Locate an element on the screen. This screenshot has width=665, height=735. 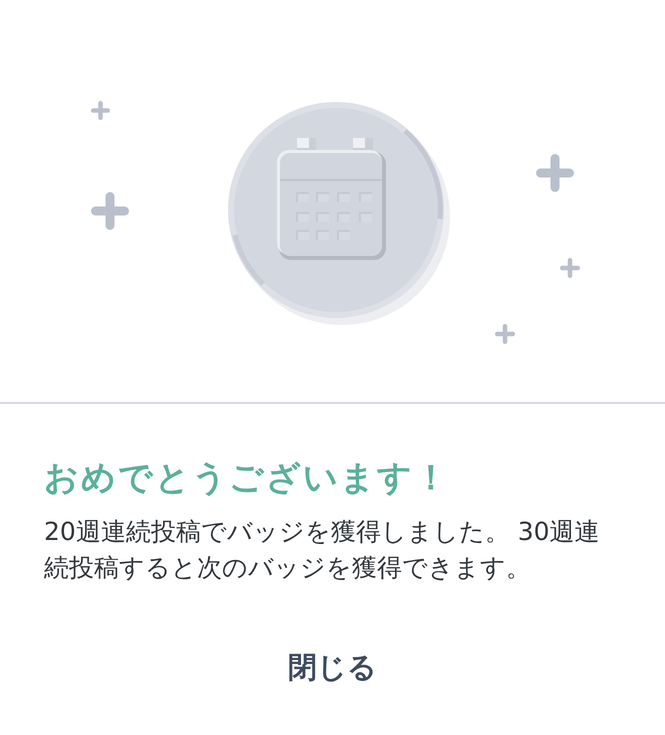
close-button: 閉じる is located at coordinates (332, 667).